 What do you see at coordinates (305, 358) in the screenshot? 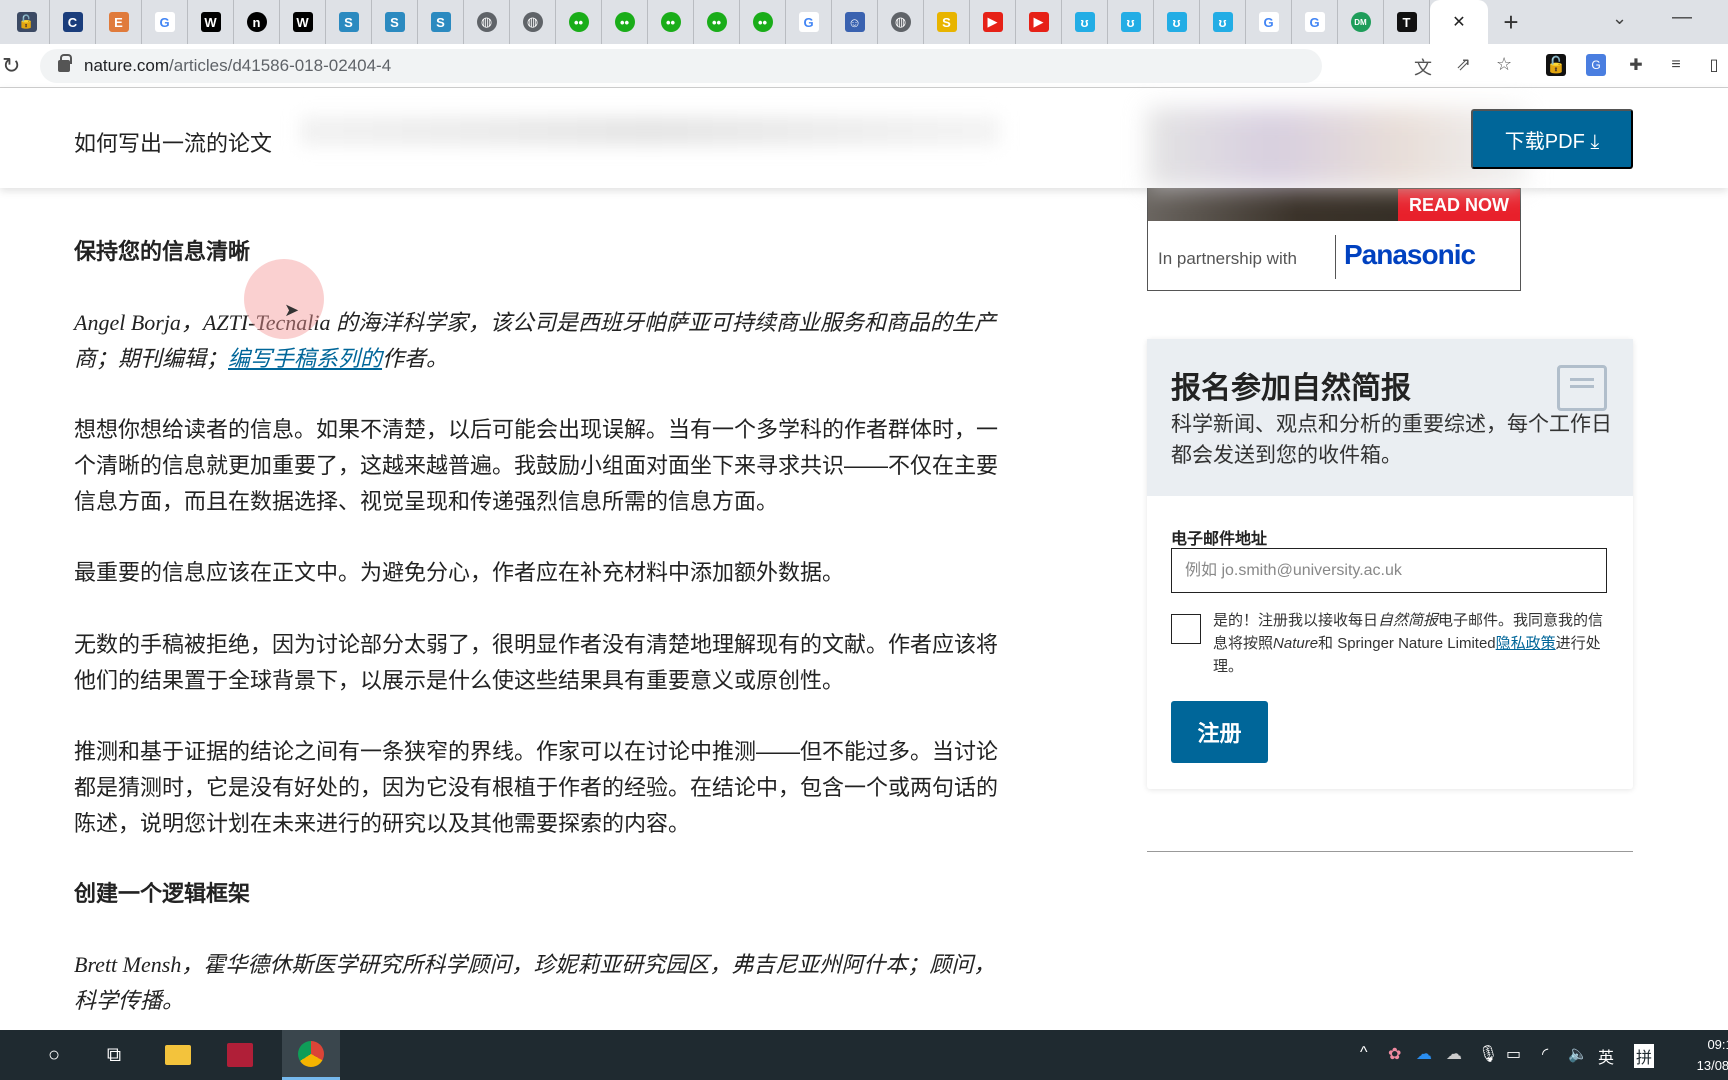
I see `writing-manuscripts-series-link: 编写手稿系列的` at bounding box center [305, 358].